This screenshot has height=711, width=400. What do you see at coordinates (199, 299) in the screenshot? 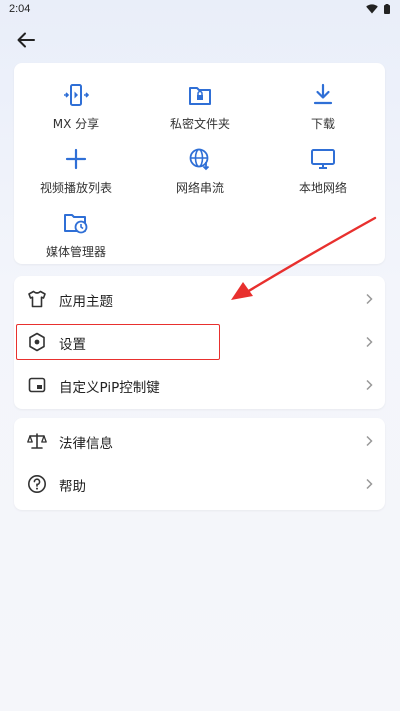
I see `menu-item-app-theme: 应用主题` at bounding box center [199, 299].